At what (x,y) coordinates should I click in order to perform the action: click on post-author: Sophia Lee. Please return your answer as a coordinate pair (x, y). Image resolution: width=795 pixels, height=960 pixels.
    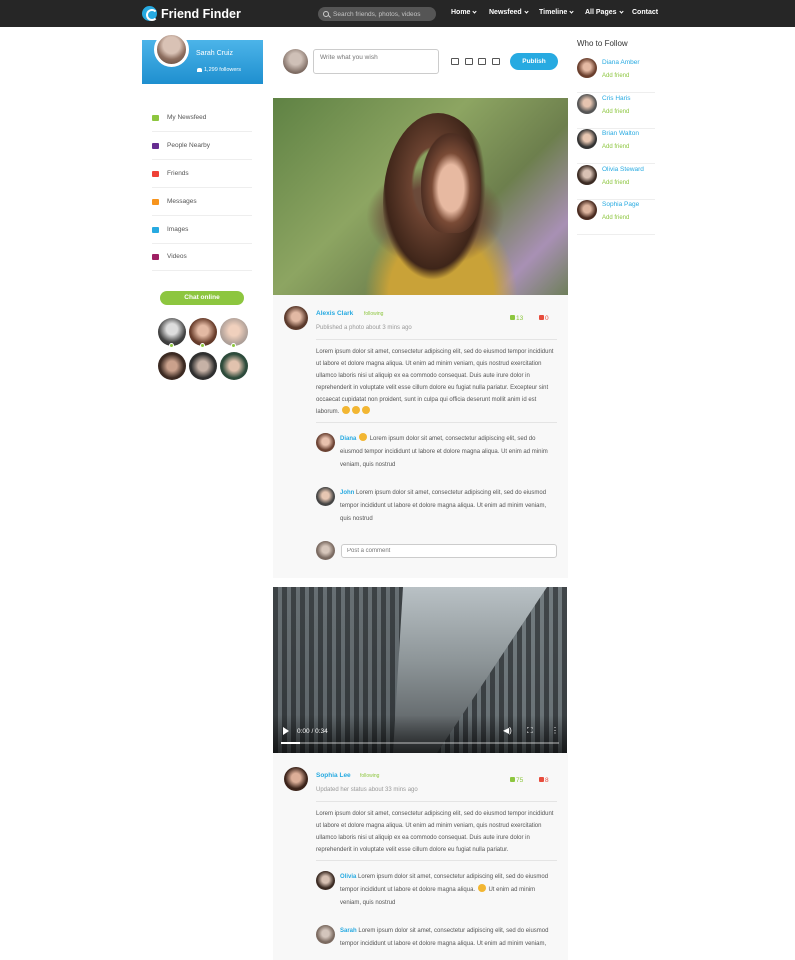
    Looking at the image, I should click on (333, 775).